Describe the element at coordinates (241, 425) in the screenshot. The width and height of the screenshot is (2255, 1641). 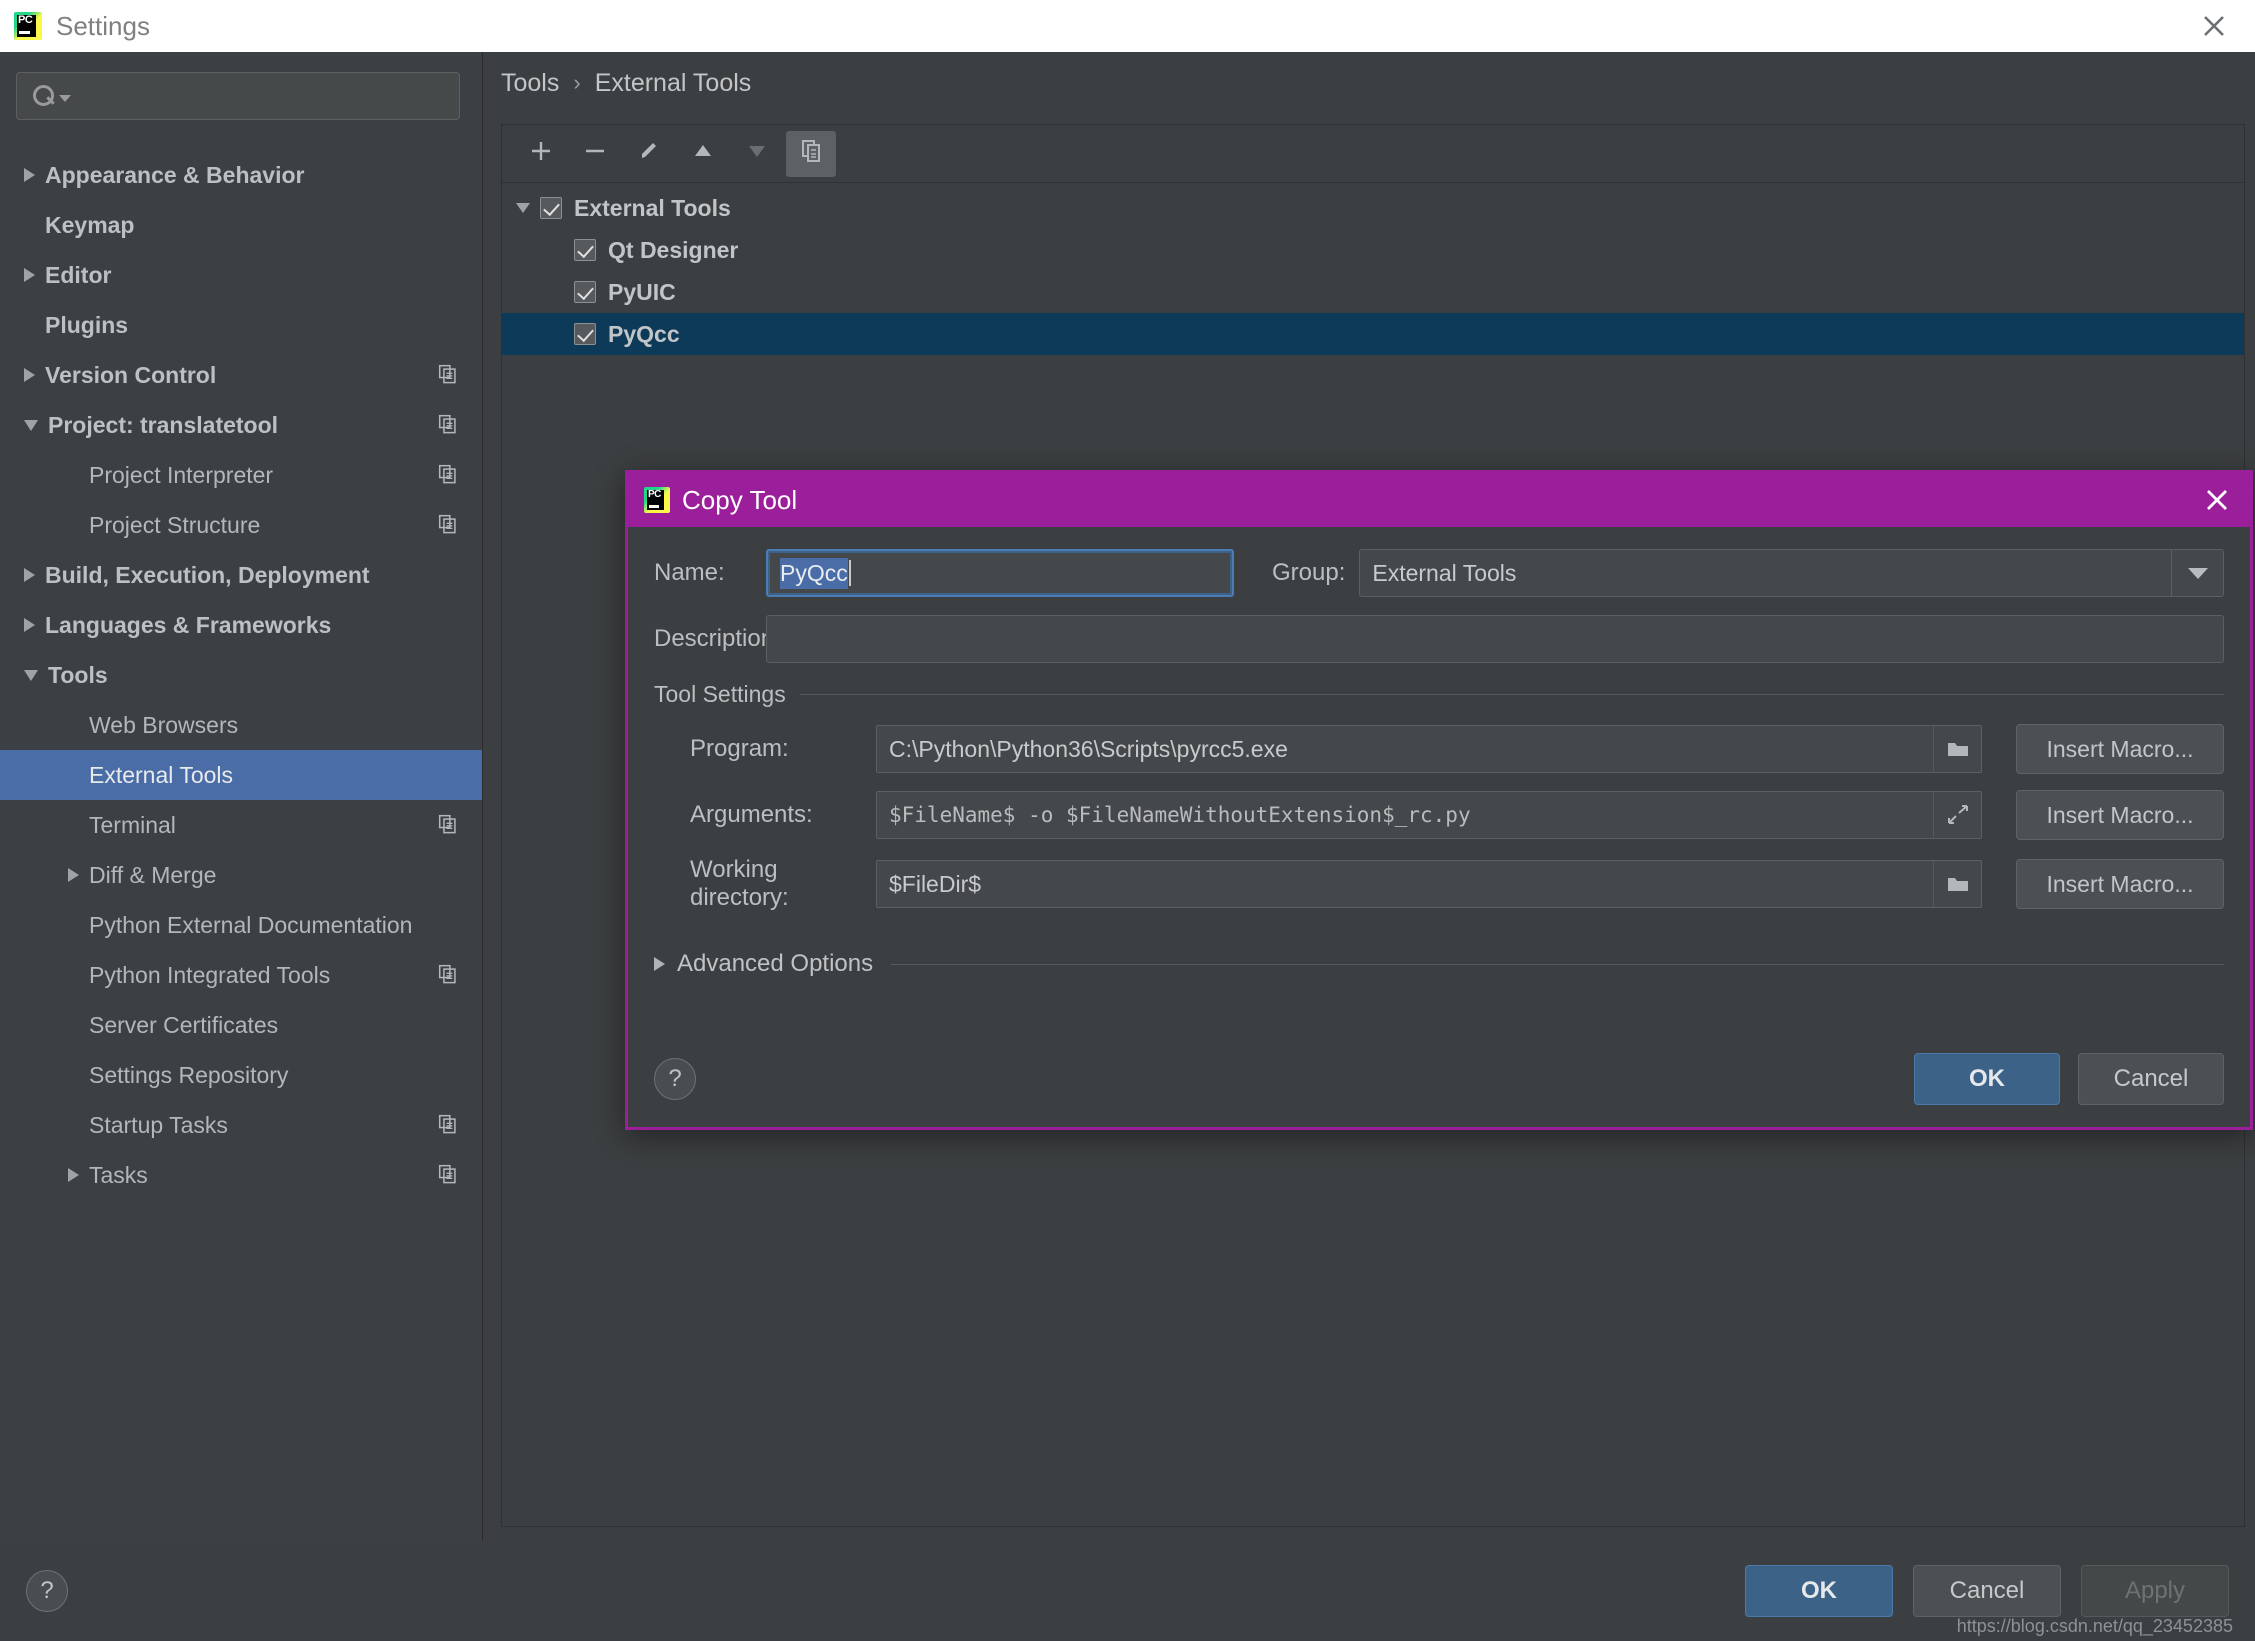
I see `sidebar-item-project-translatetool: Project: translatetool` at that location.